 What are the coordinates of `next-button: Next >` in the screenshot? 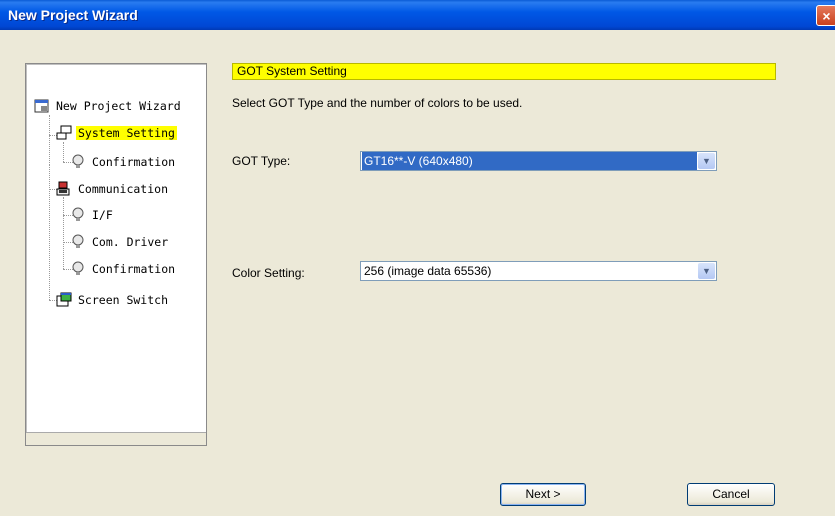 It's located at (543, 494).